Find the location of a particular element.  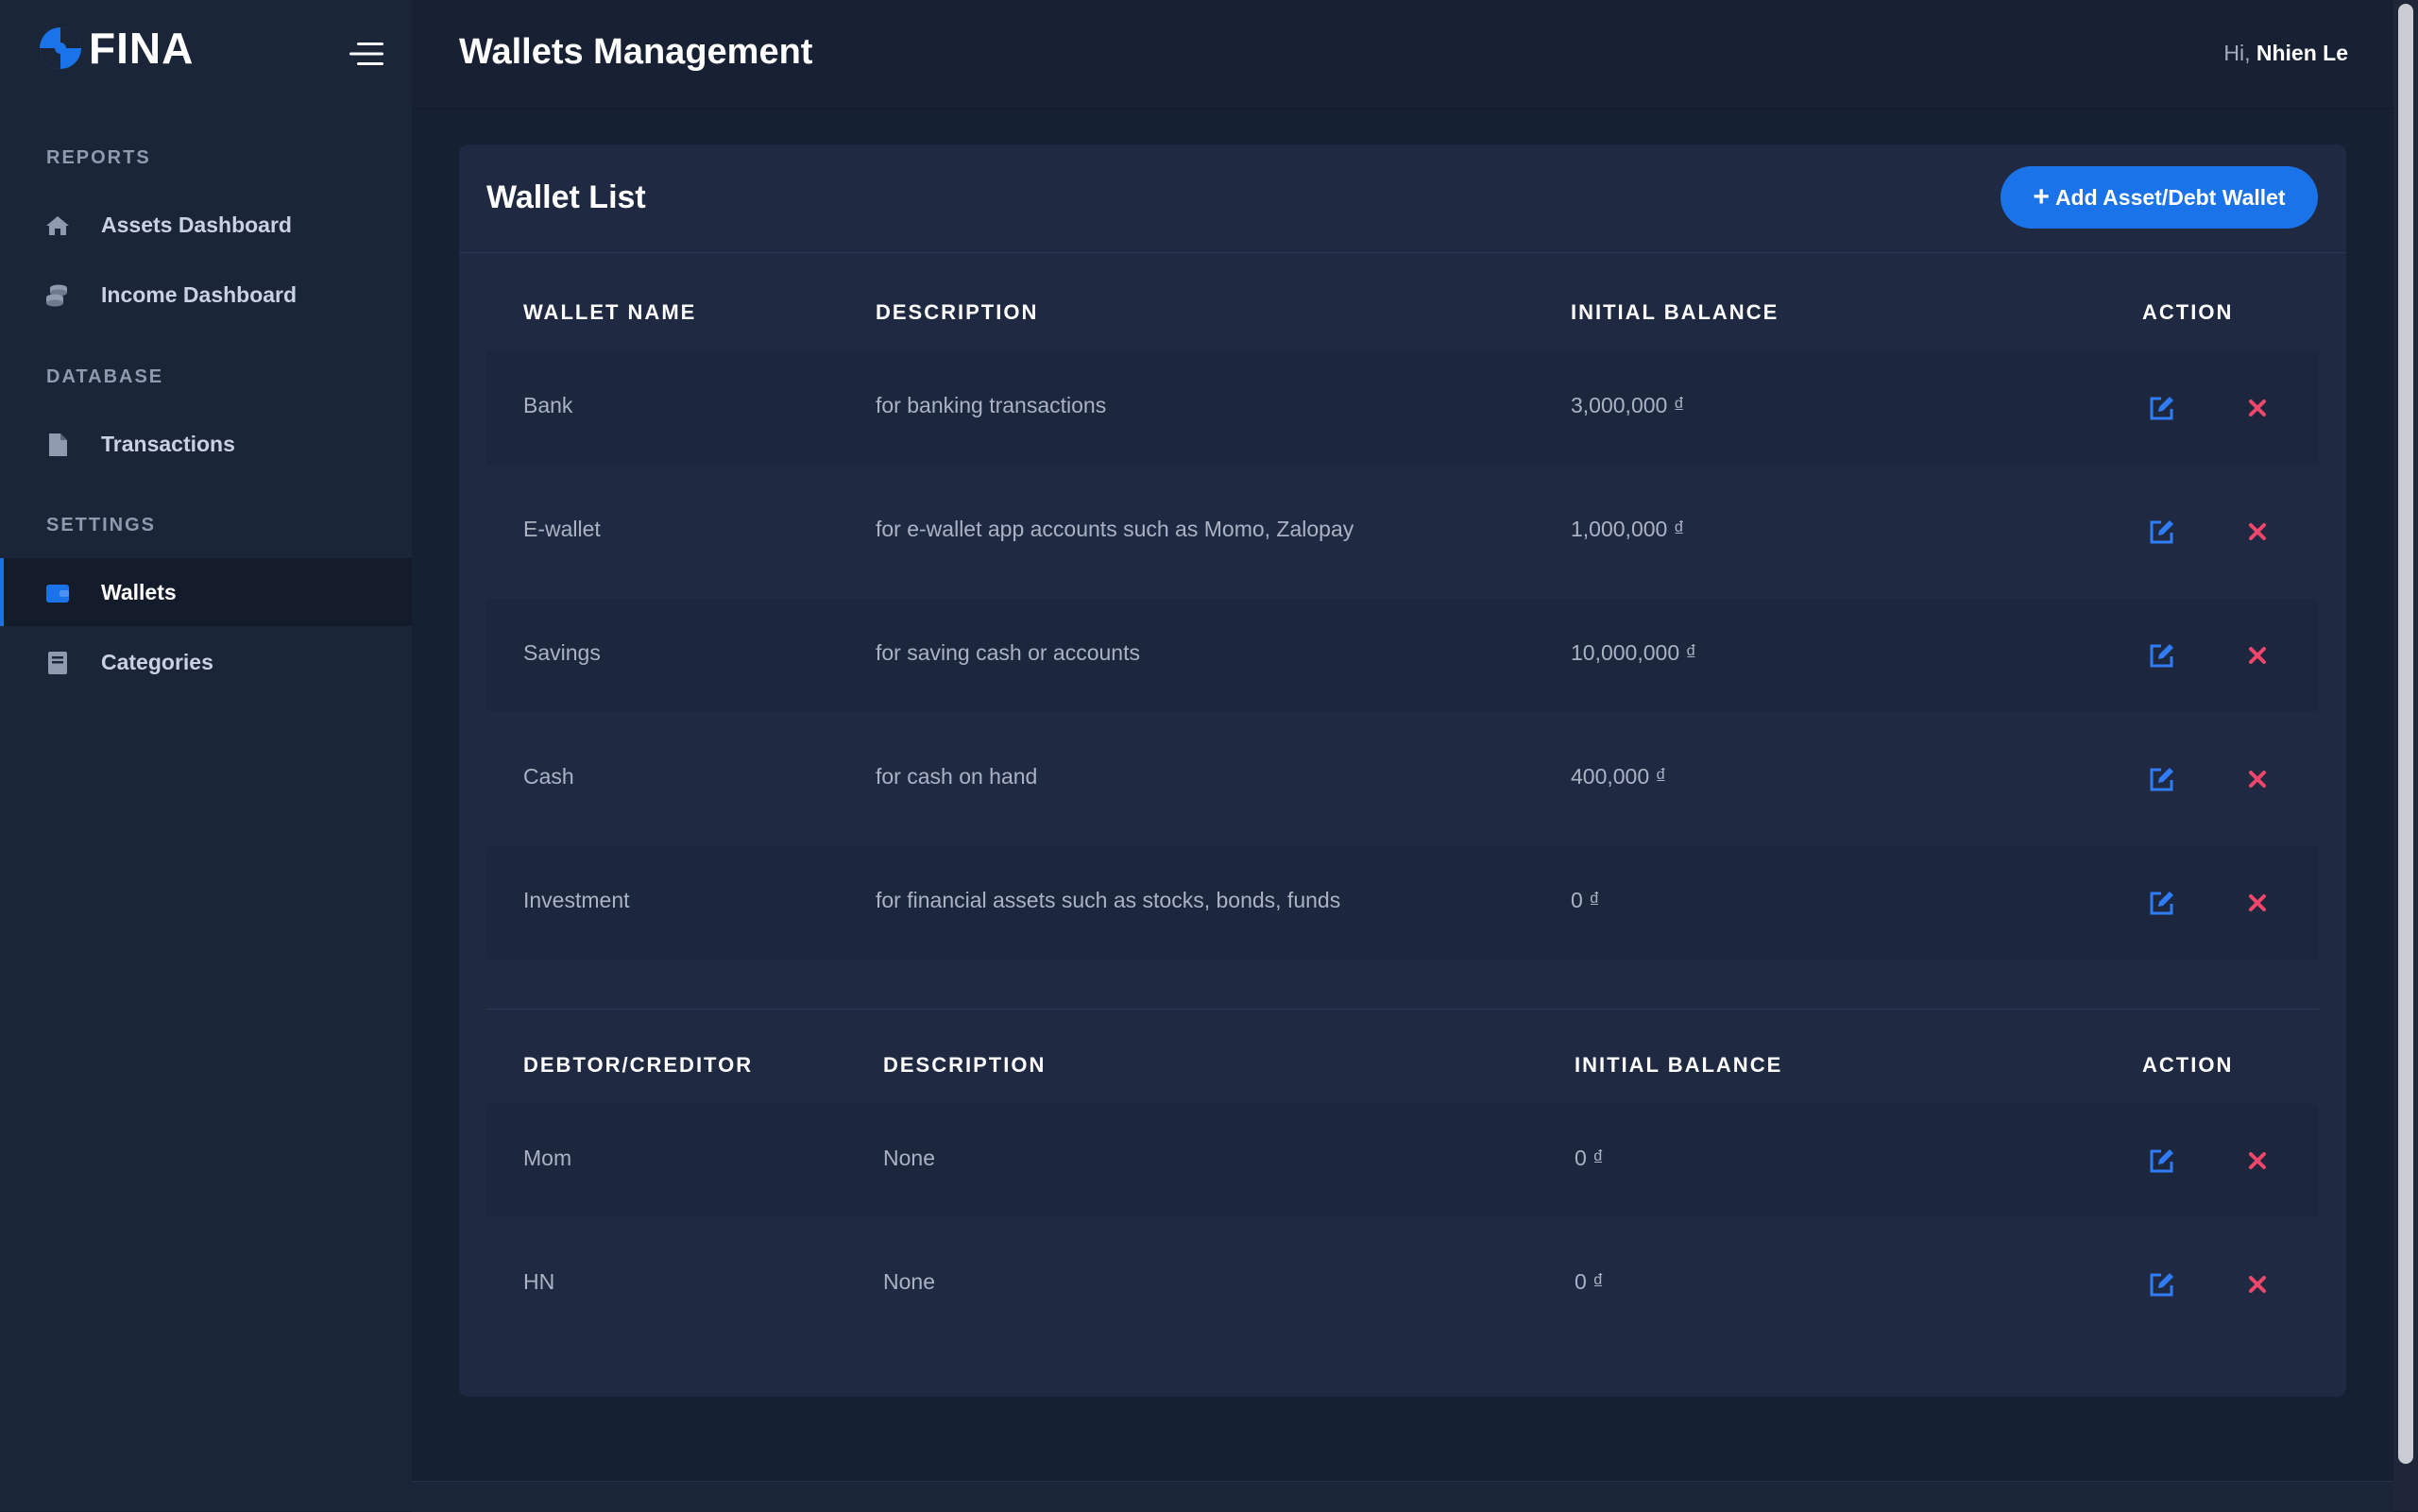

sidebar-item-transactions: Transactions is located at coordinates (206, 444).